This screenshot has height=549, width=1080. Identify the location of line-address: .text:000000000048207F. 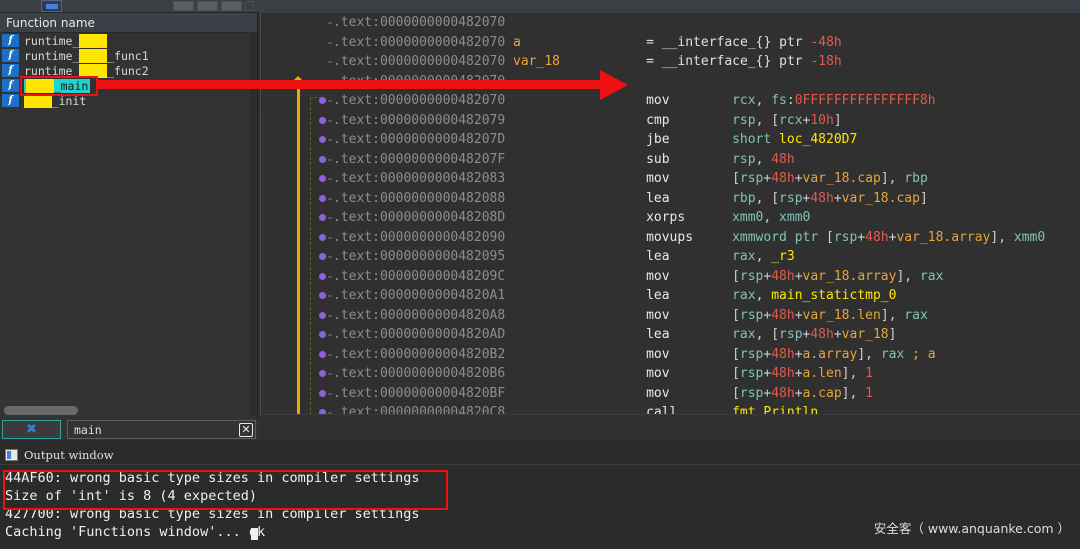
(419, 159).